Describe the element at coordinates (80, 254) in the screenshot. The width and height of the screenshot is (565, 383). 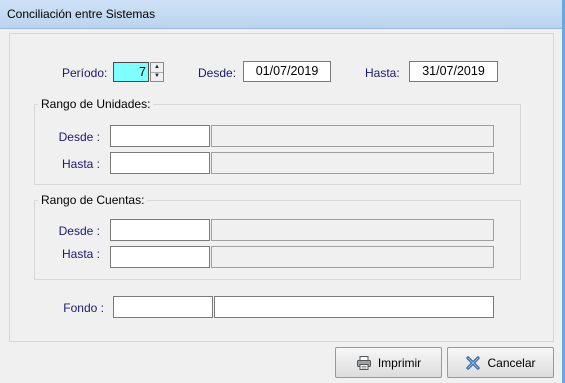
I see `cuentas-hasta-label: Hasta :` at that location.